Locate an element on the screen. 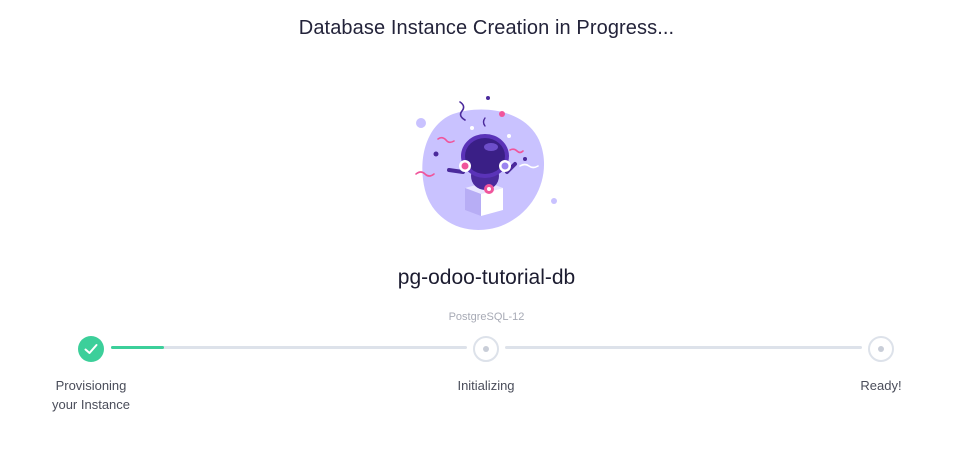 The height and width of the screenshot is (460, 973). check-icon is located at coordinates (91, 349).